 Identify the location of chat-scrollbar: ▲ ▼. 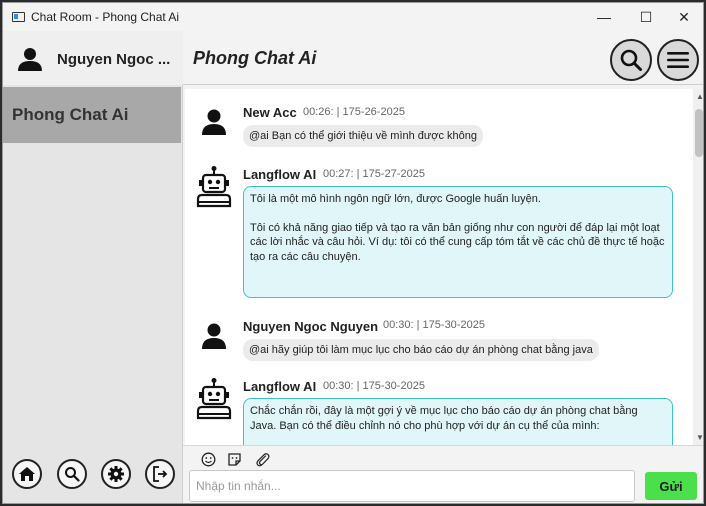
(698, 267).